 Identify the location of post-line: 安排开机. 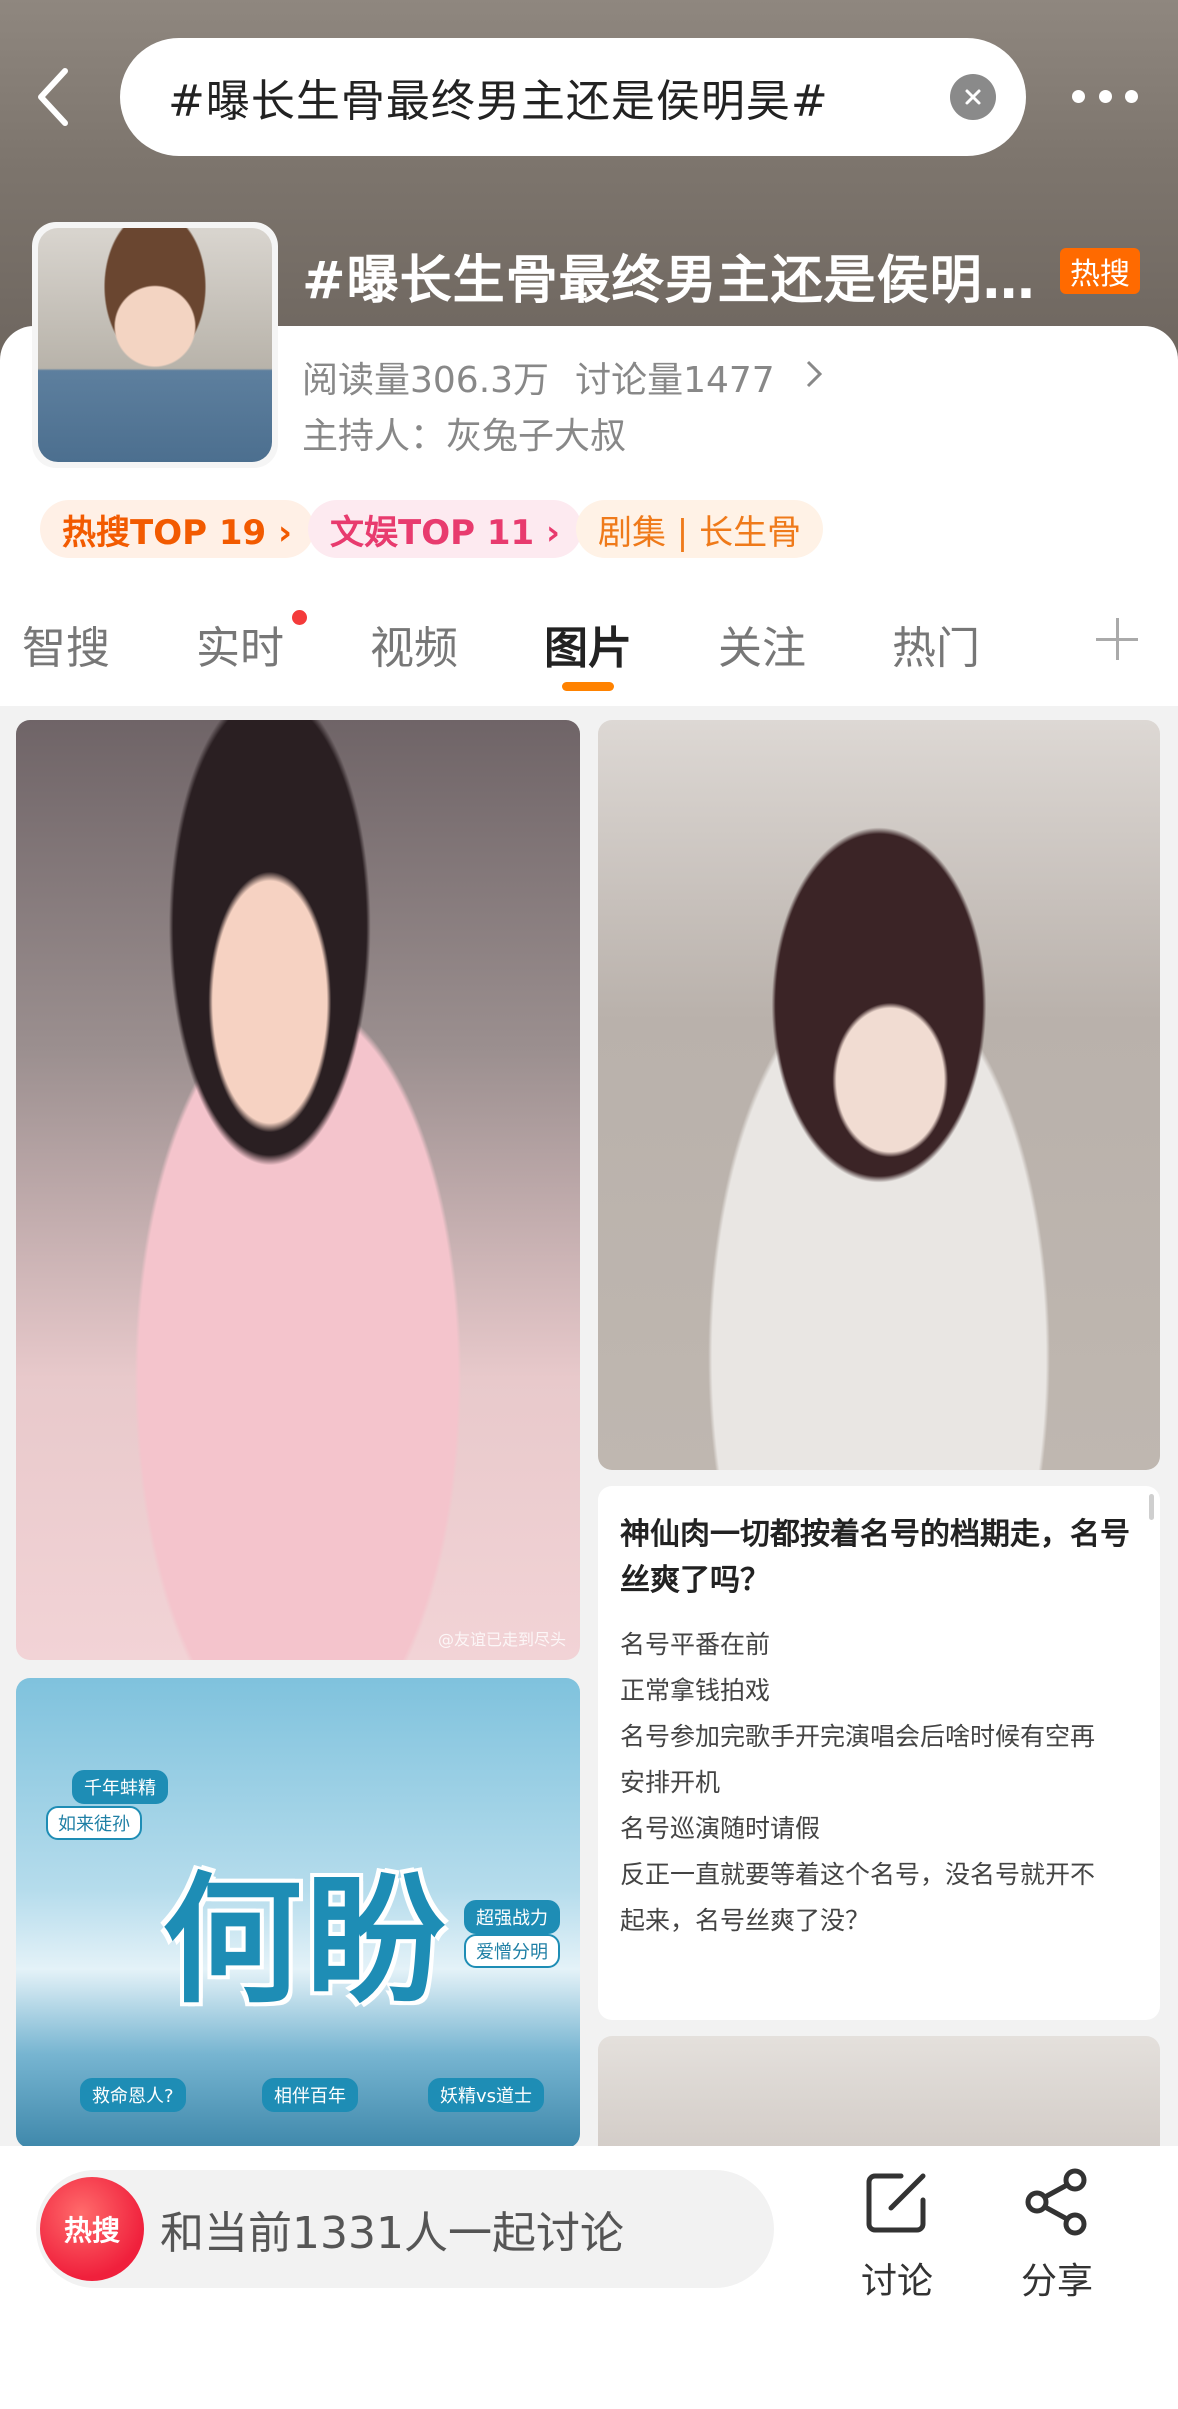
(670, 1782).